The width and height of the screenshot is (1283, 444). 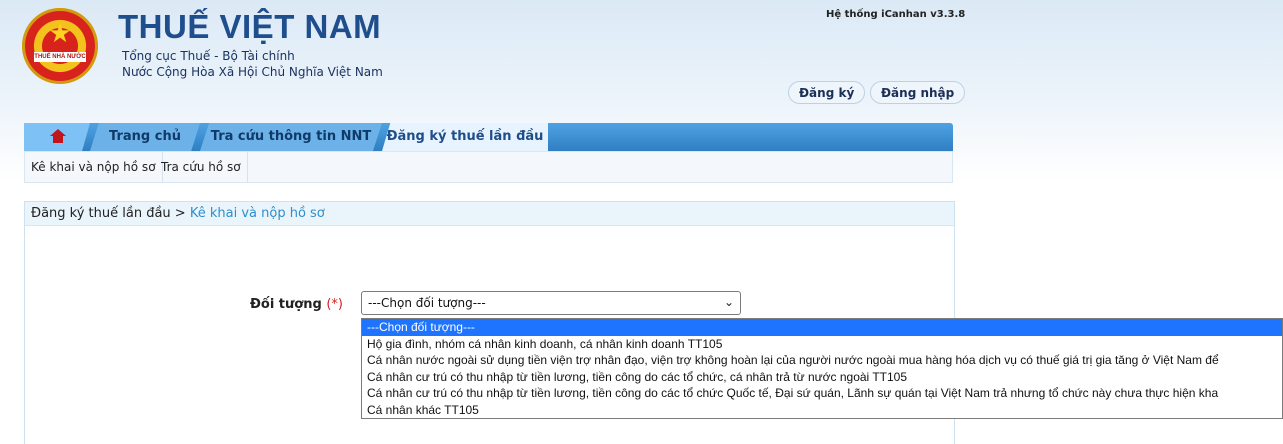 I want to click on system-version: Hệ thống iCanhan v3.3.8, so click(x=896, y=14).